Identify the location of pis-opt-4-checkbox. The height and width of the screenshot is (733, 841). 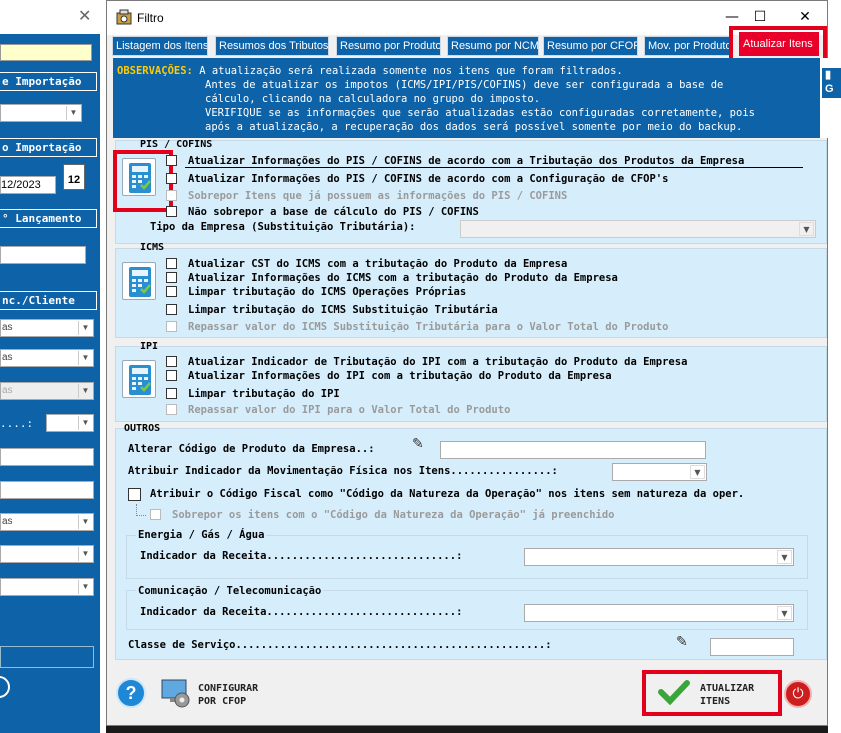
(171, 211).